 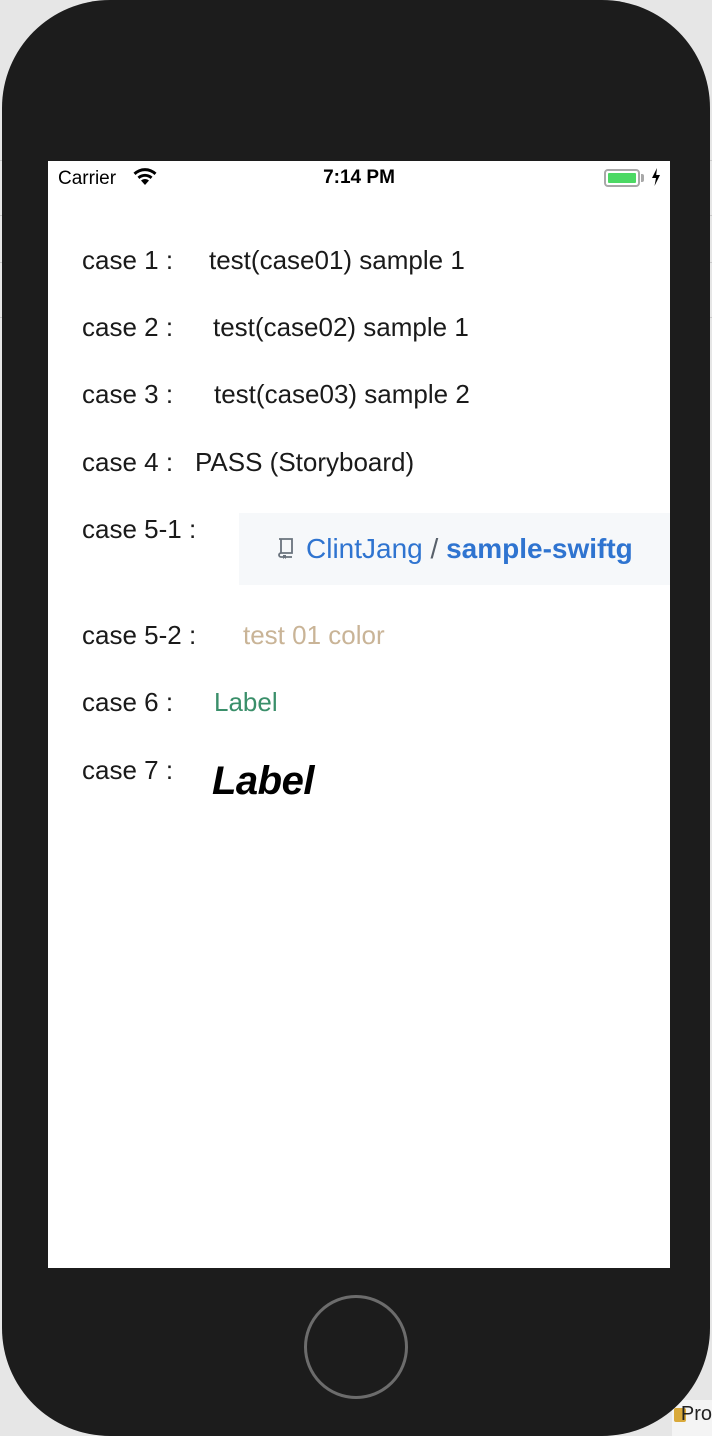 I want to click on bolt-icon, so click(x=656, y=177).